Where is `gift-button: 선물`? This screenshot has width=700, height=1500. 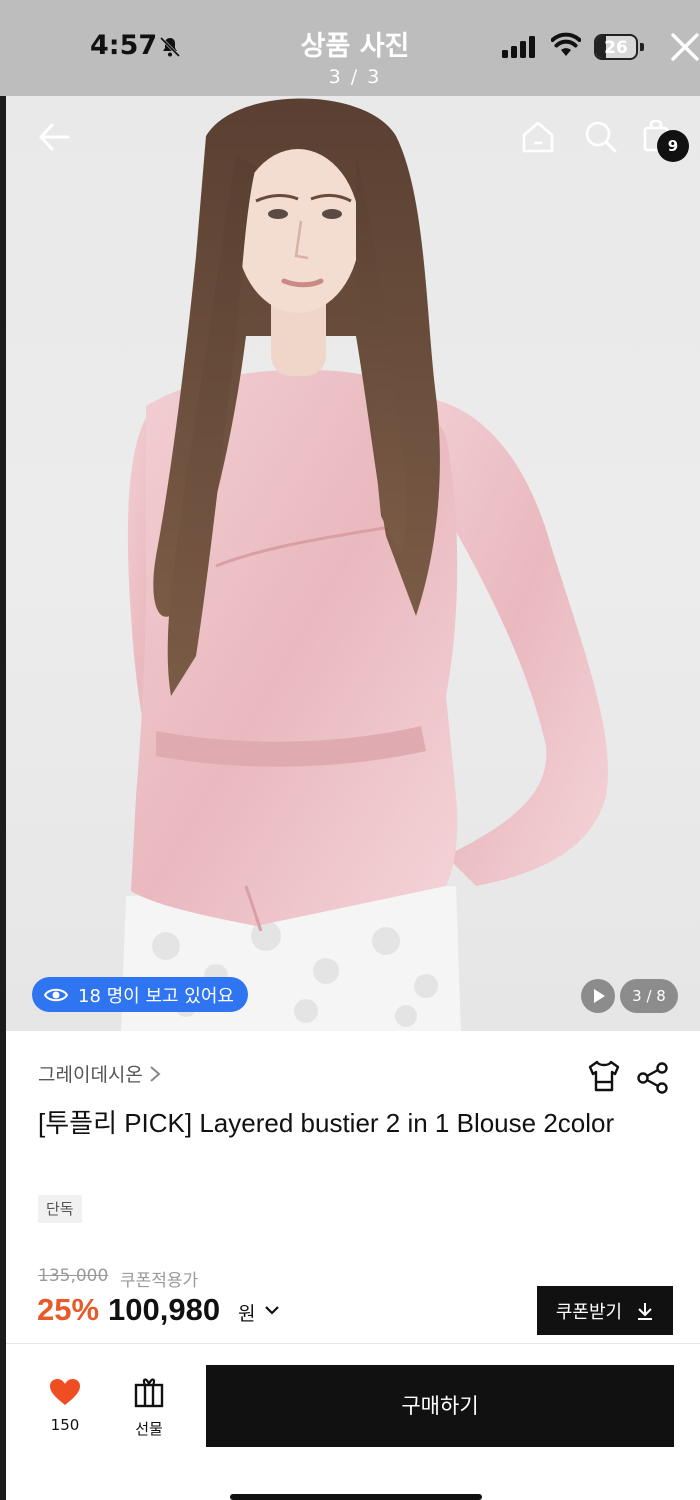
gift-button: 선물 is located at coordinates (149, 1407).